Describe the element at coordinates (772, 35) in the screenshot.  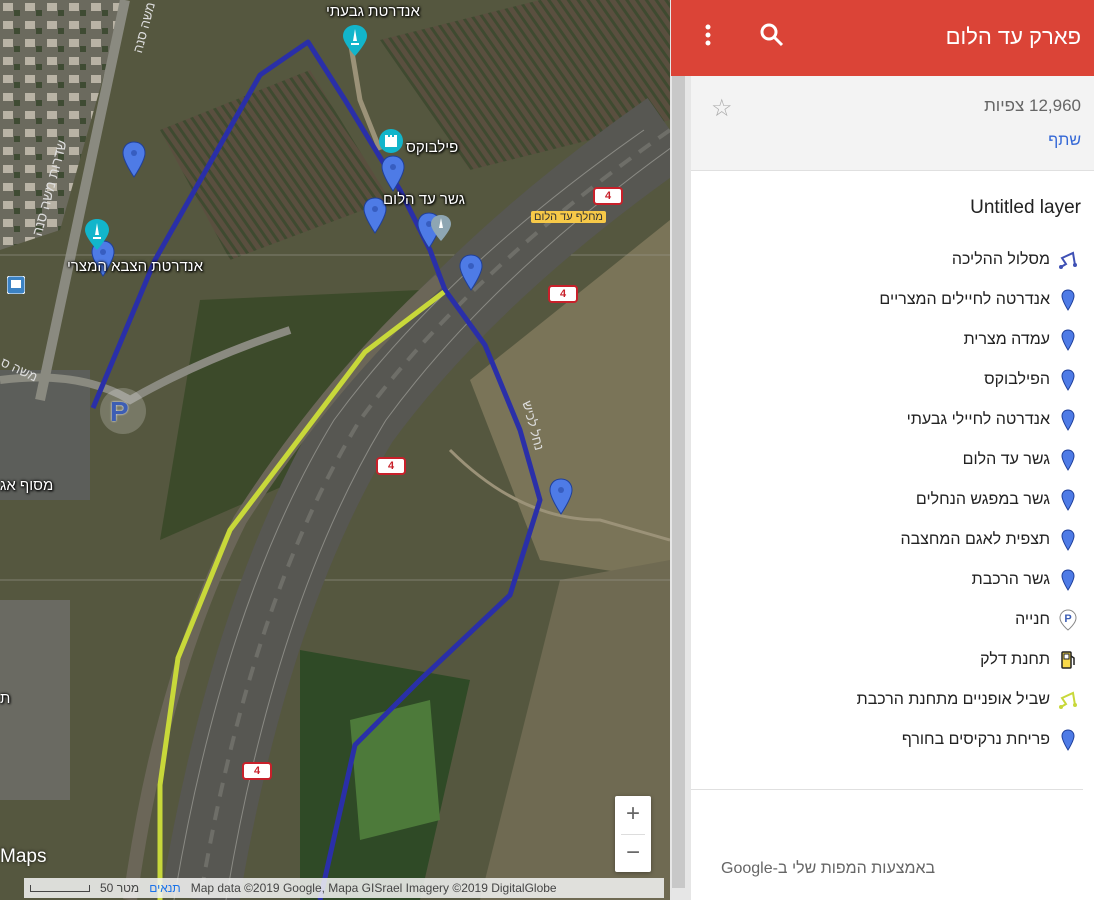
I see `search-icon` at that location.